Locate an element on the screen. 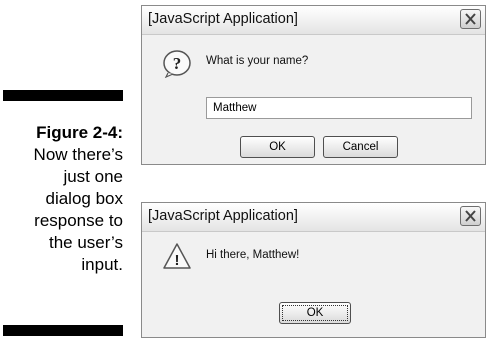 The height and width of the screenshot is (341, 490). caption-line: dialog box is located at coordinates (84, 198).